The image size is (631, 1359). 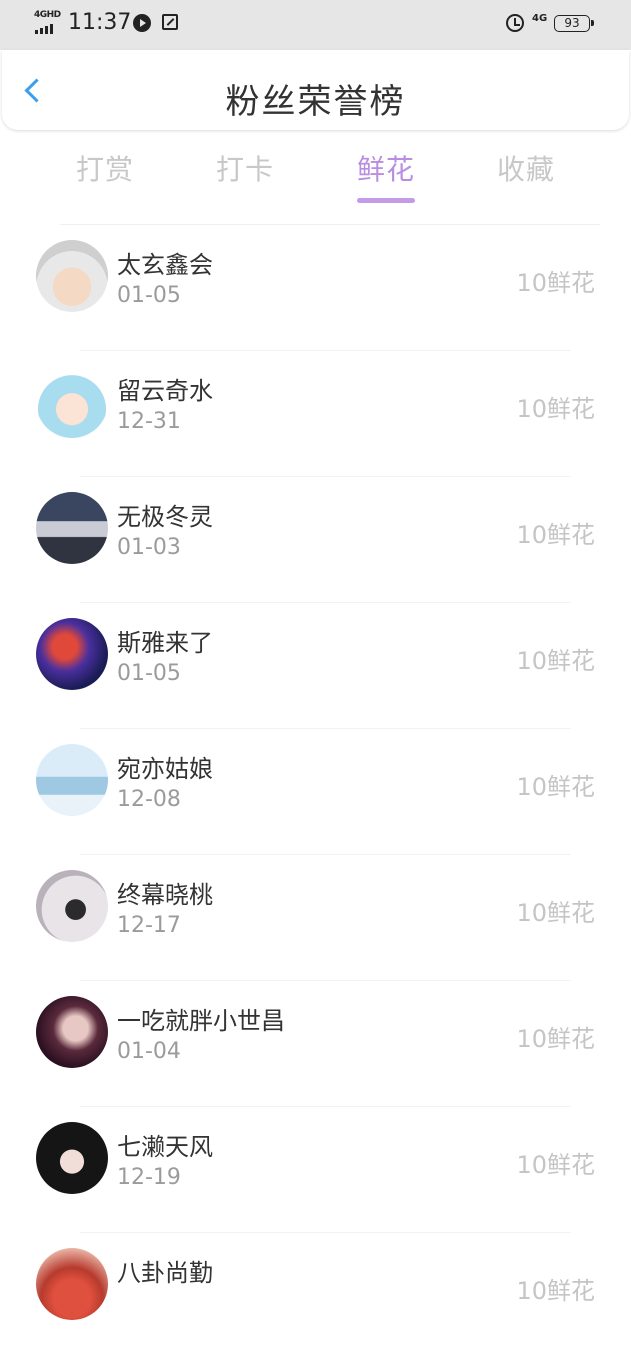 I want to click on tab-label: 鲜花, so click(x=385, y=169).